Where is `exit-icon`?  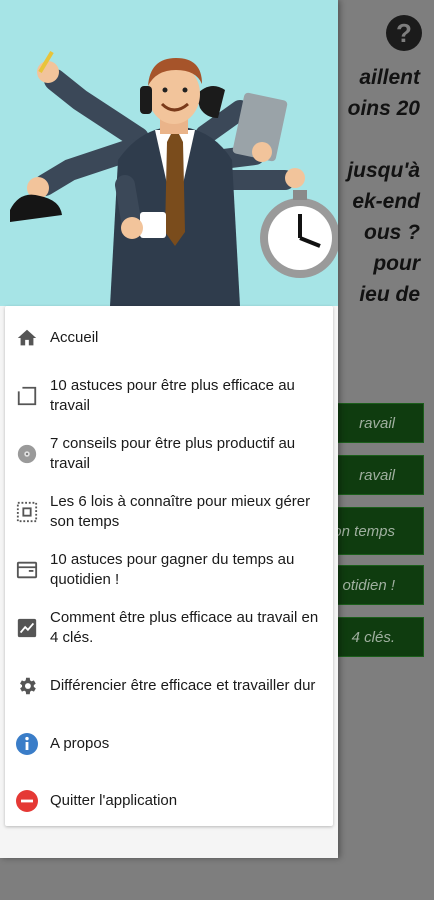
exit-icon is located at coordinates (27, 801).